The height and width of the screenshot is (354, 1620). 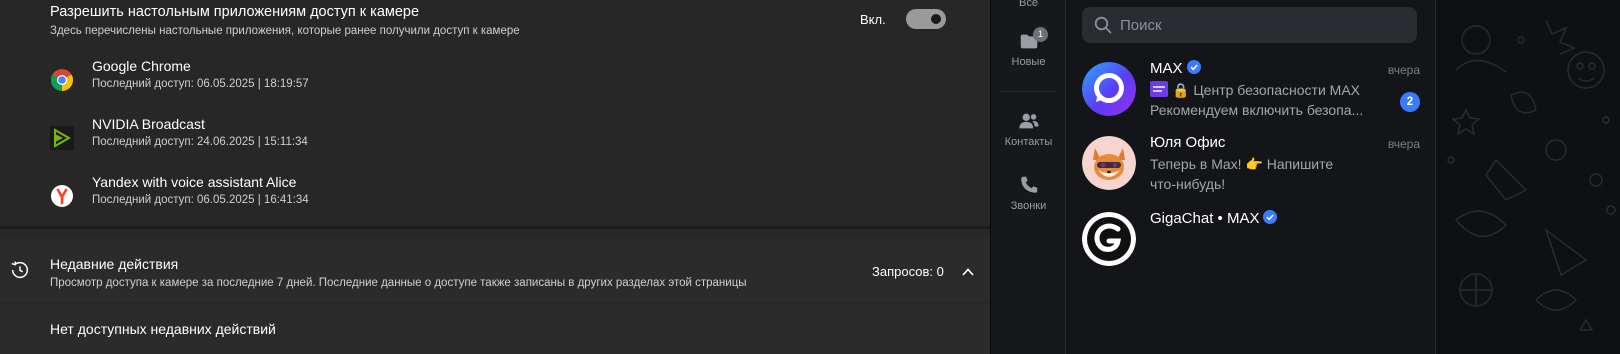 What do you see at coordinates (200, 142) in the screenshot?
I see `app-last-access: Последний доступ: 24.06.2025 | 15:11:34` at bounding box center [200, 142].